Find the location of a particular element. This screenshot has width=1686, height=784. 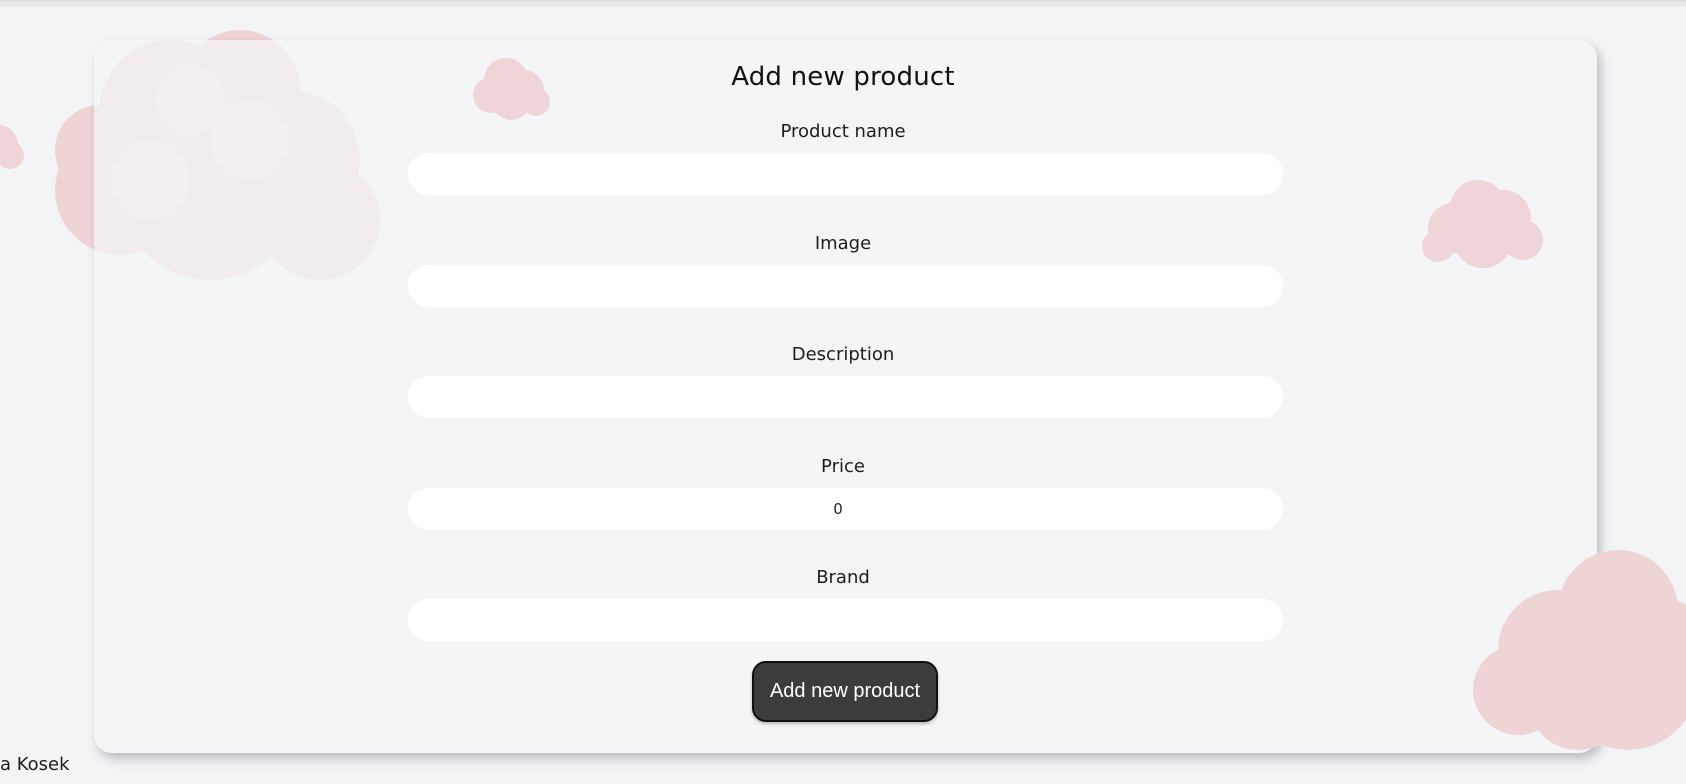

page-title: Add new product is located at coordinates (843, 77).